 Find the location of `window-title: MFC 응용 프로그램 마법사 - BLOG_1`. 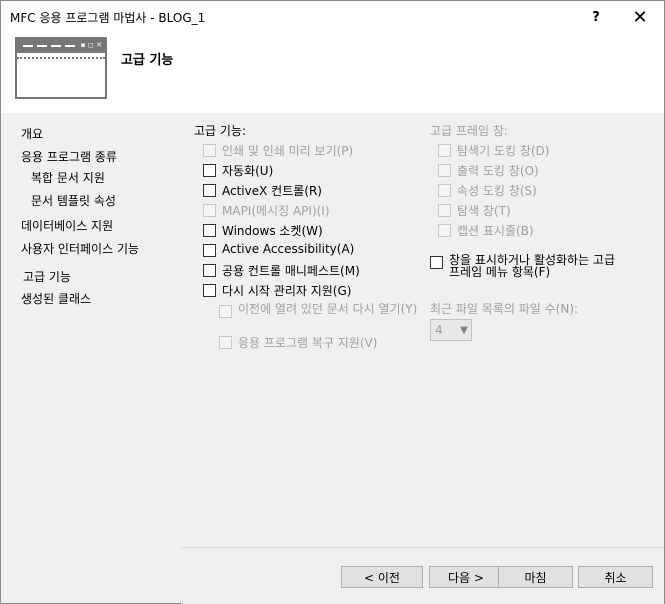

window-title: MFC 응용 프로그램 마법사 - BLOG_1 is located at coordinates (108, 18).